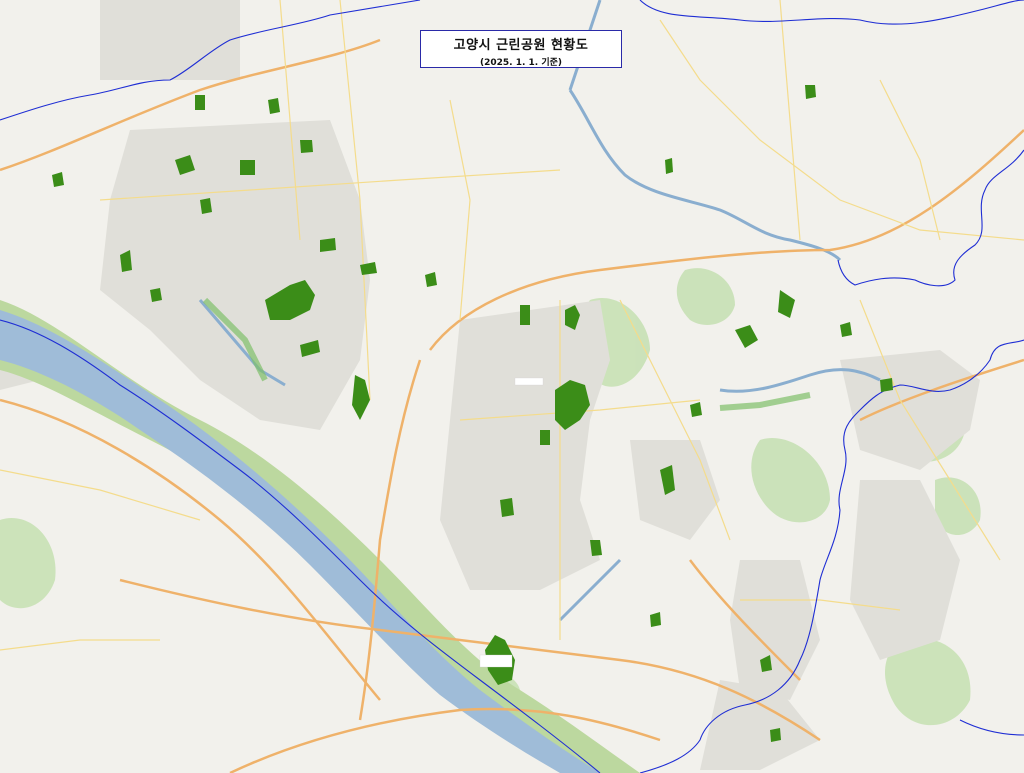 Image resolution: width=1024 pixels, height=773 pixels. What do you see at coordinates (521, 45) in the screenshot?
I see `map-title: 고양시 근린공원 현황도` at bounding box center [521, 45].